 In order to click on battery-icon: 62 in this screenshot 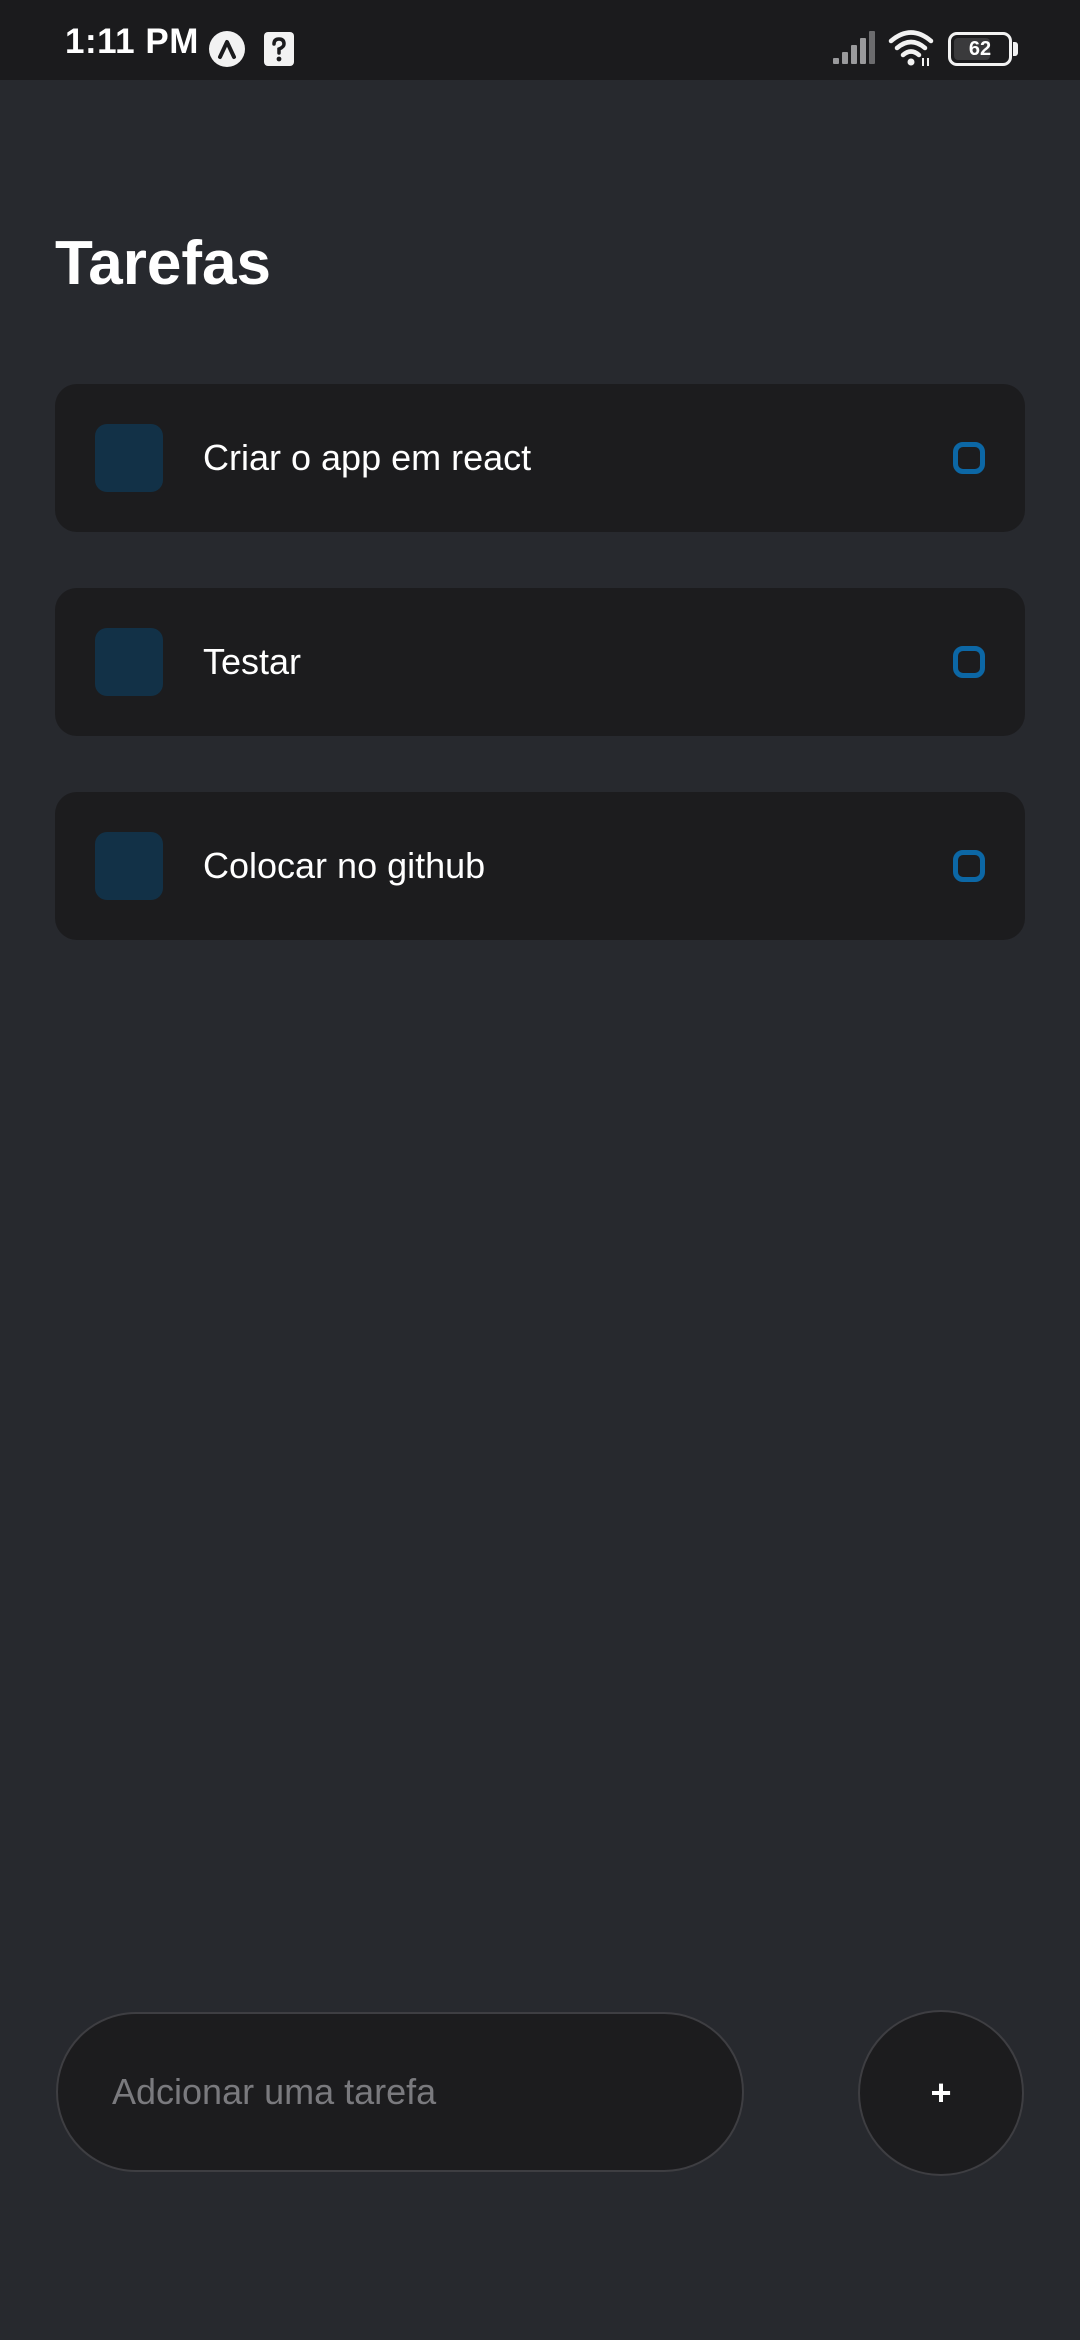, I will do `click(980, 49)`.